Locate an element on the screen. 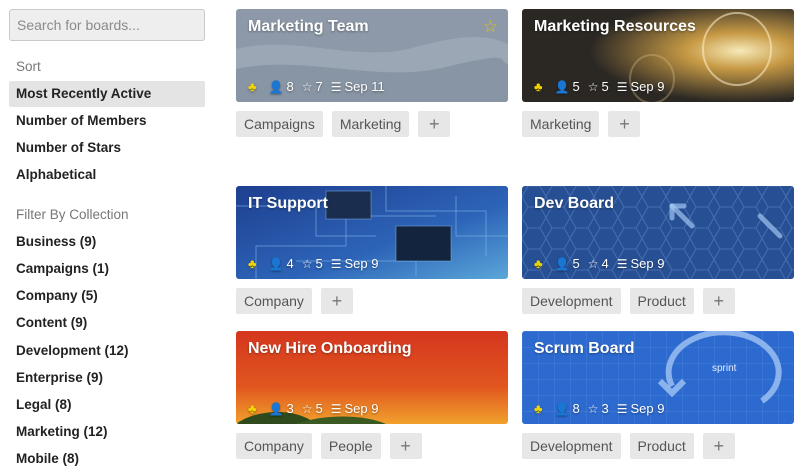  board-stats: ♣ 👤 5 ☆ 4 ☰ Sep 9 is located at coordinates (603, 263).